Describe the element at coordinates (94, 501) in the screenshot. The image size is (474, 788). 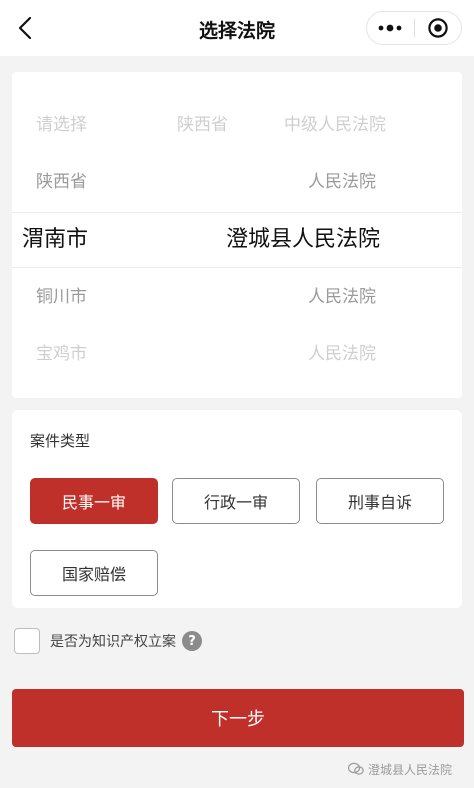
I see `case-type-civil-first-button: 民事一审` at that location.